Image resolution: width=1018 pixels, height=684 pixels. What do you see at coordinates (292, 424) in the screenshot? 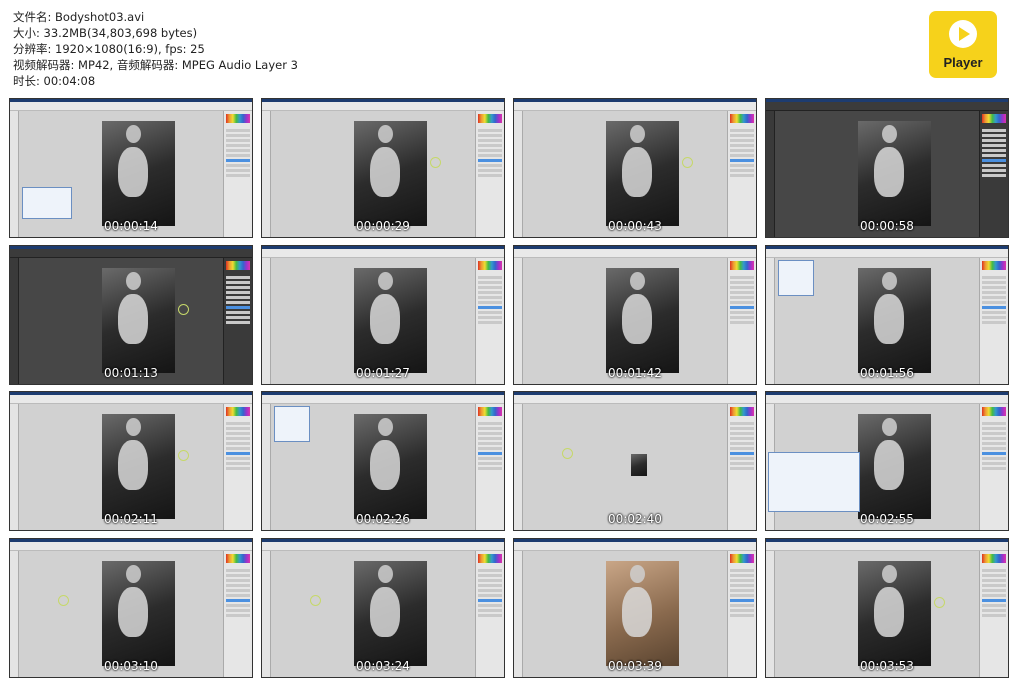
I see `context-menu` at bounding box center [292, 424].